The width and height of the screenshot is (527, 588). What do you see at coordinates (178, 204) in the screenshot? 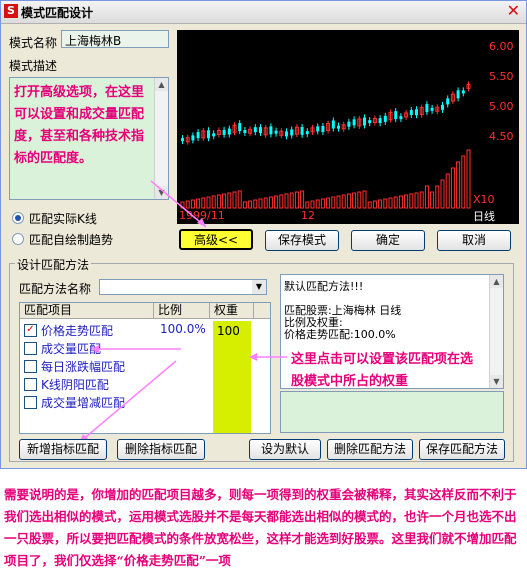
I see `arrow-to-advanced` at bounding box center [178, 204].